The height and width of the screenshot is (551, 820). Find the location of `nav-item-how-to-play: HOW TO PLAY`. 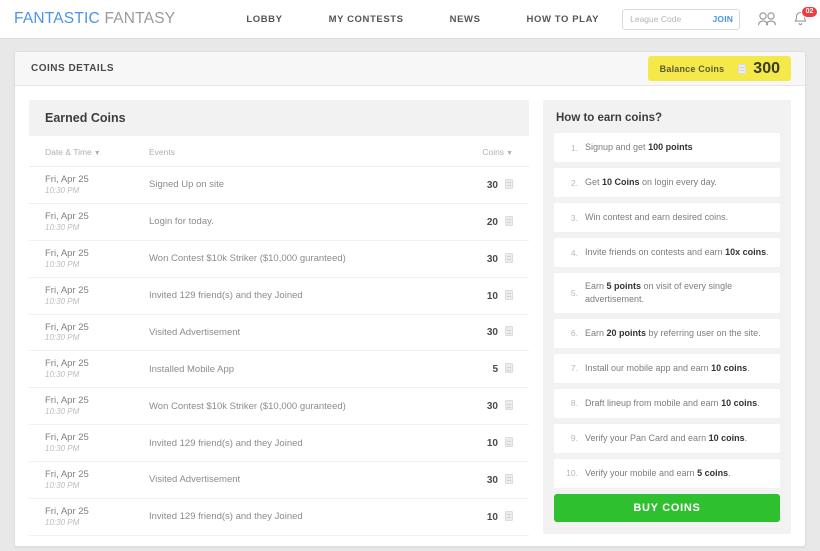

nav-item-how-to-play: HOW TO PLAY is located at coordinates (563, 19).